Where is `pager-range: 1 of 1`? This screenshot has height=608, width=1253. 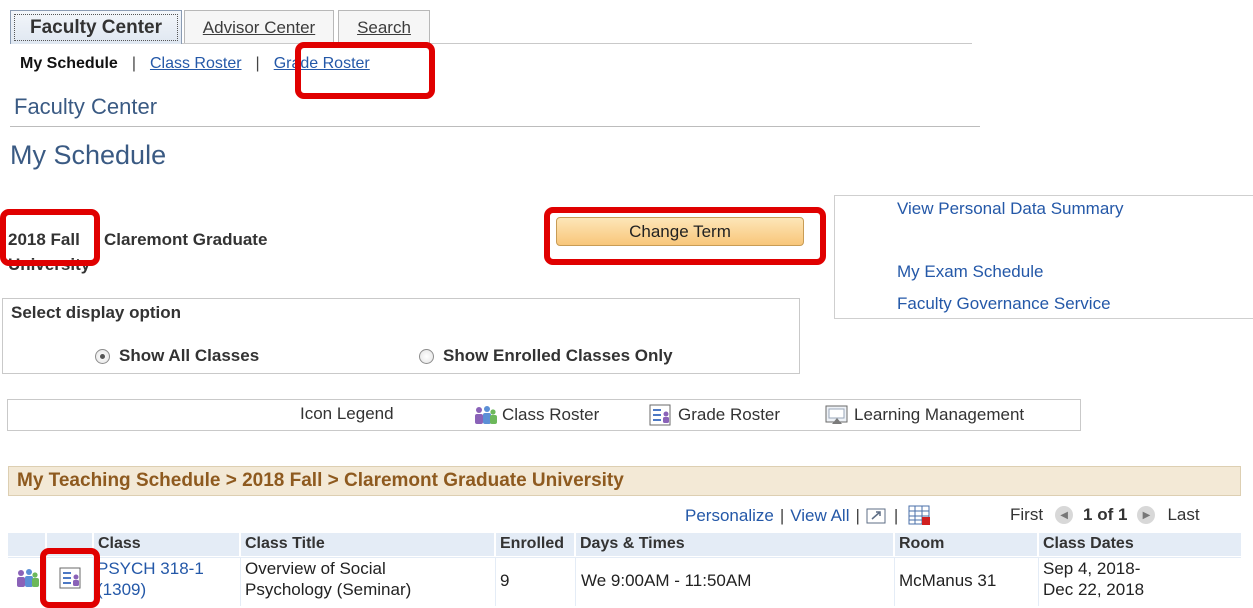 pager-range: 1 of 1 is located at coordinates (1105, 514).